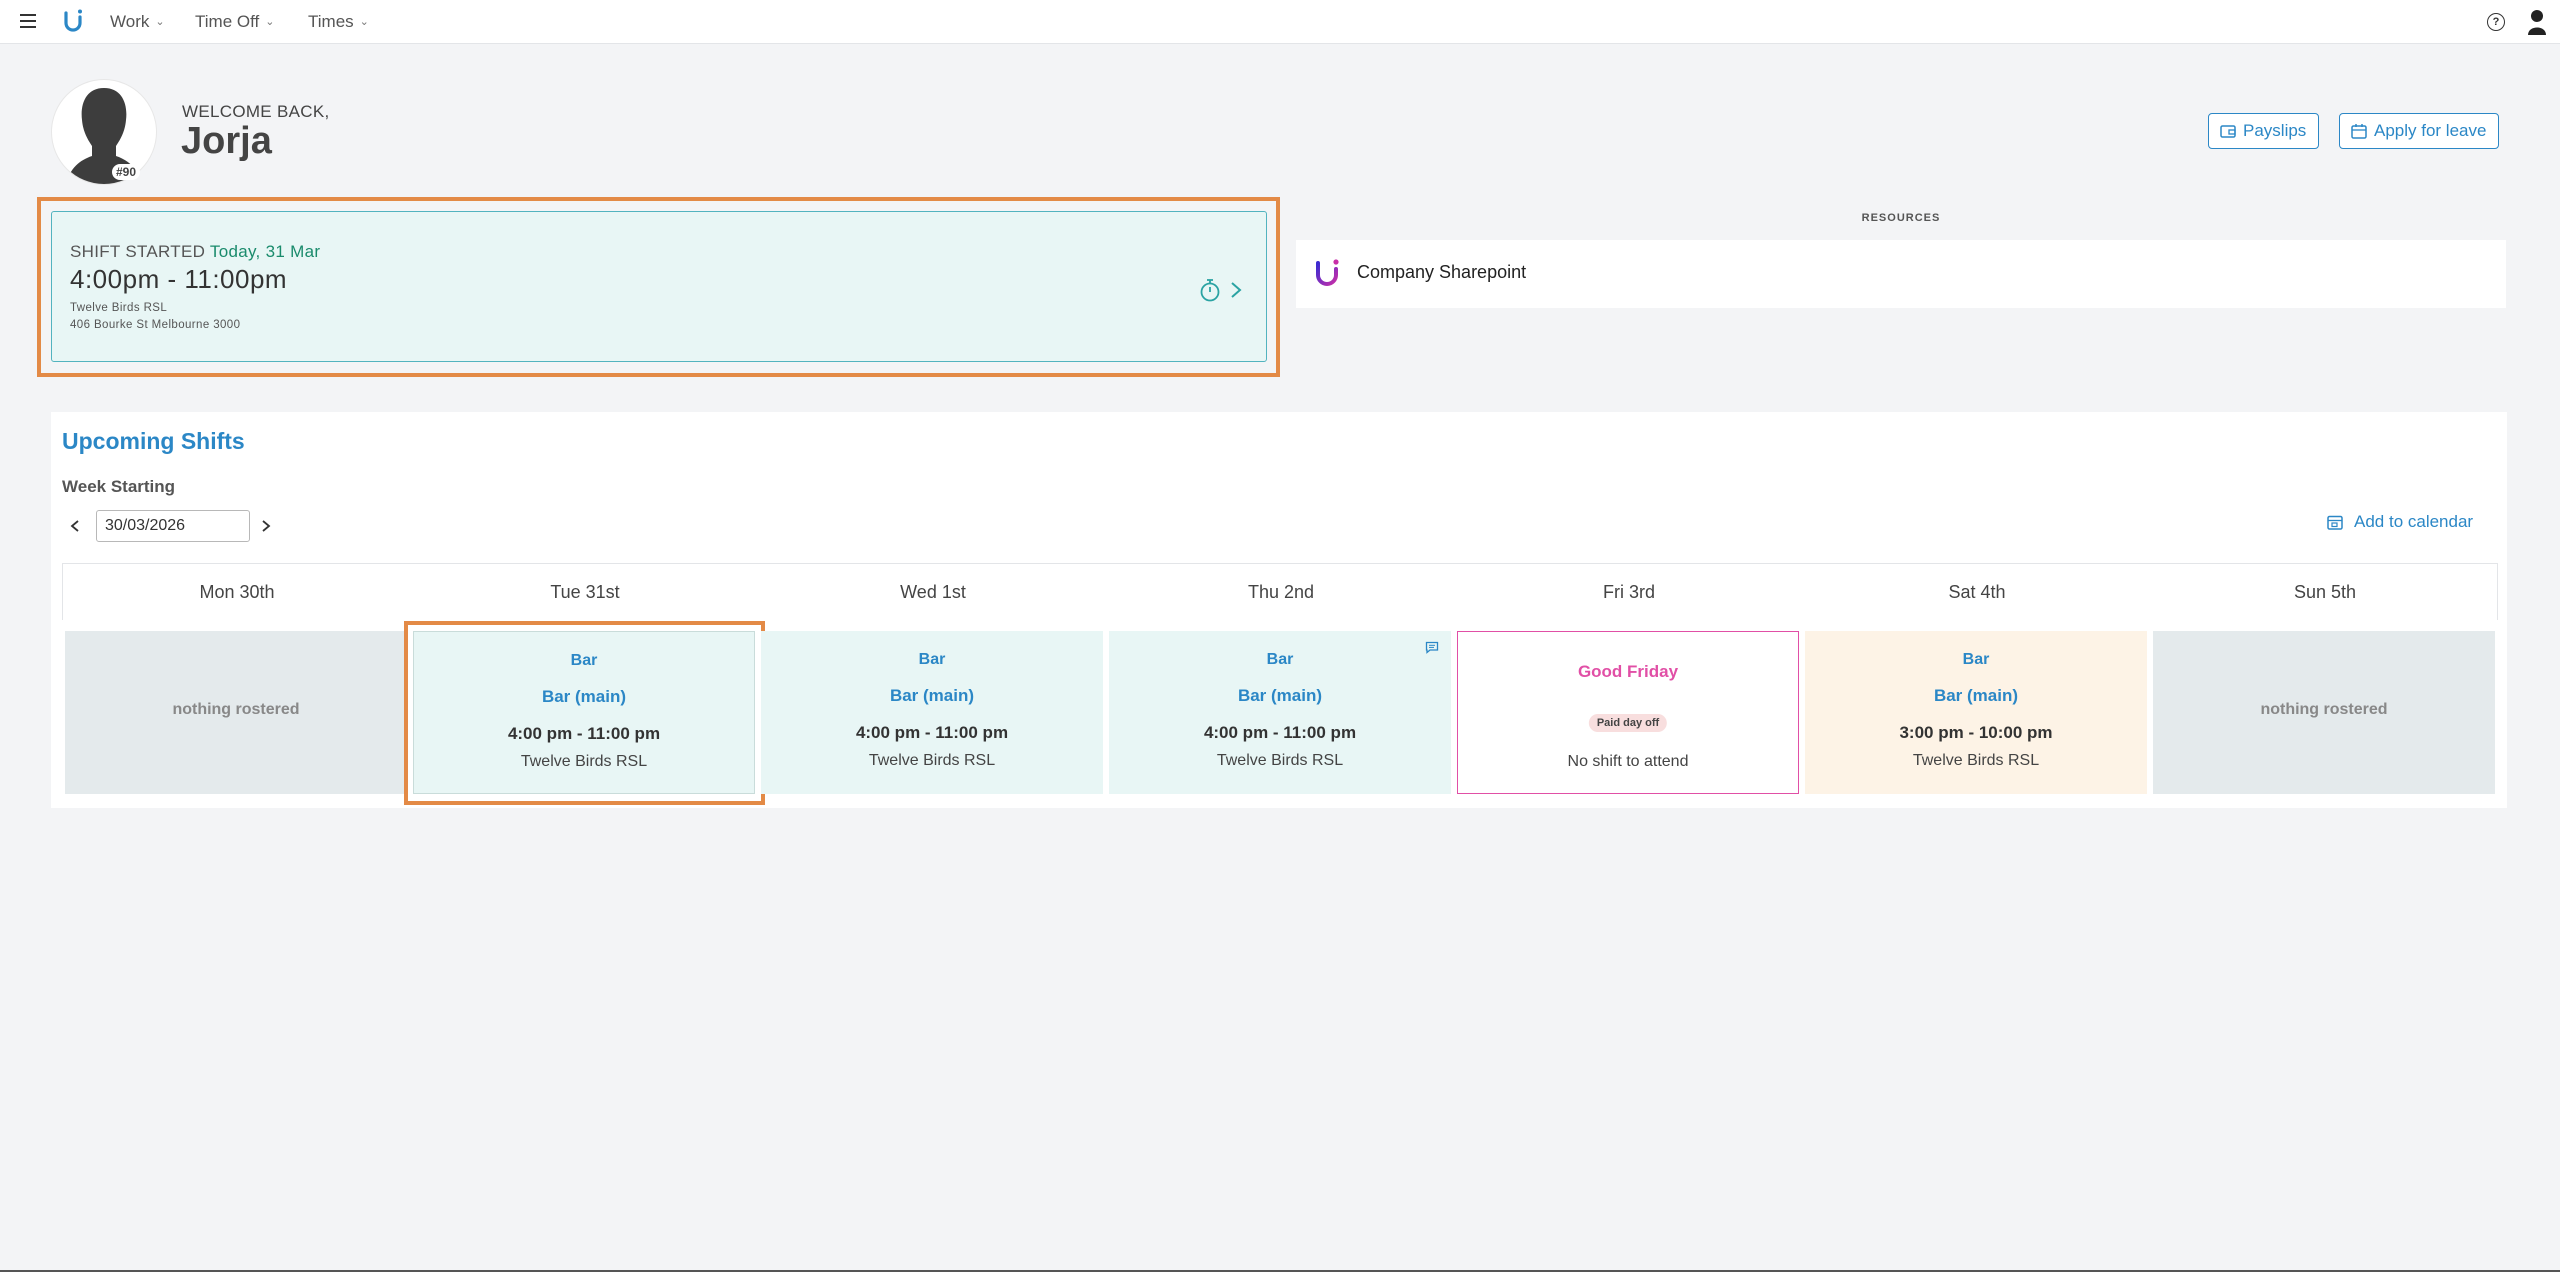 The image size is (2560, 1272). Describe the element at coordinates (153, 441) in the screenshot. I see `upcoming-title: Upcoming Shifts` at that location.